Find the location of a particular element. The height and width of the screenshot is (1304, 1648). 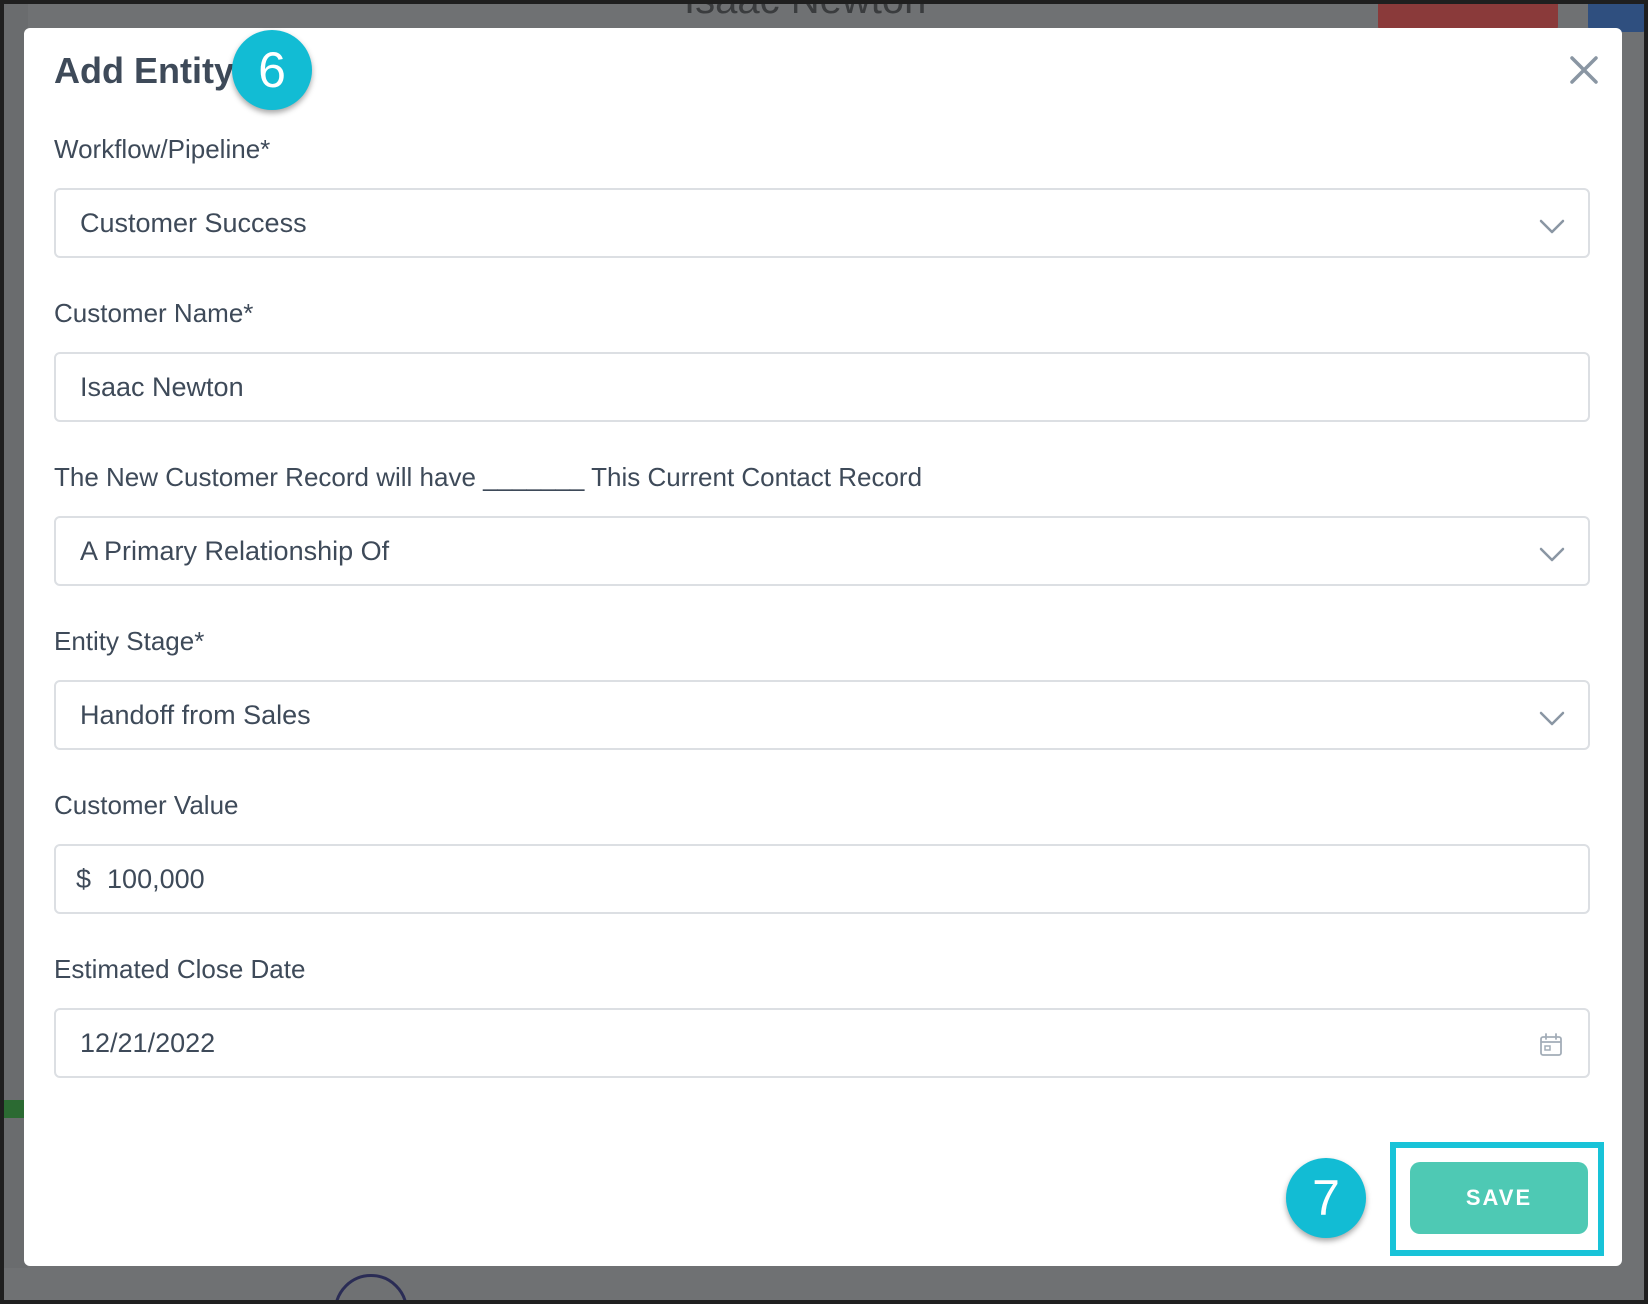

customer-name-input: Isaac Newton is located at coordinates (822, 387).